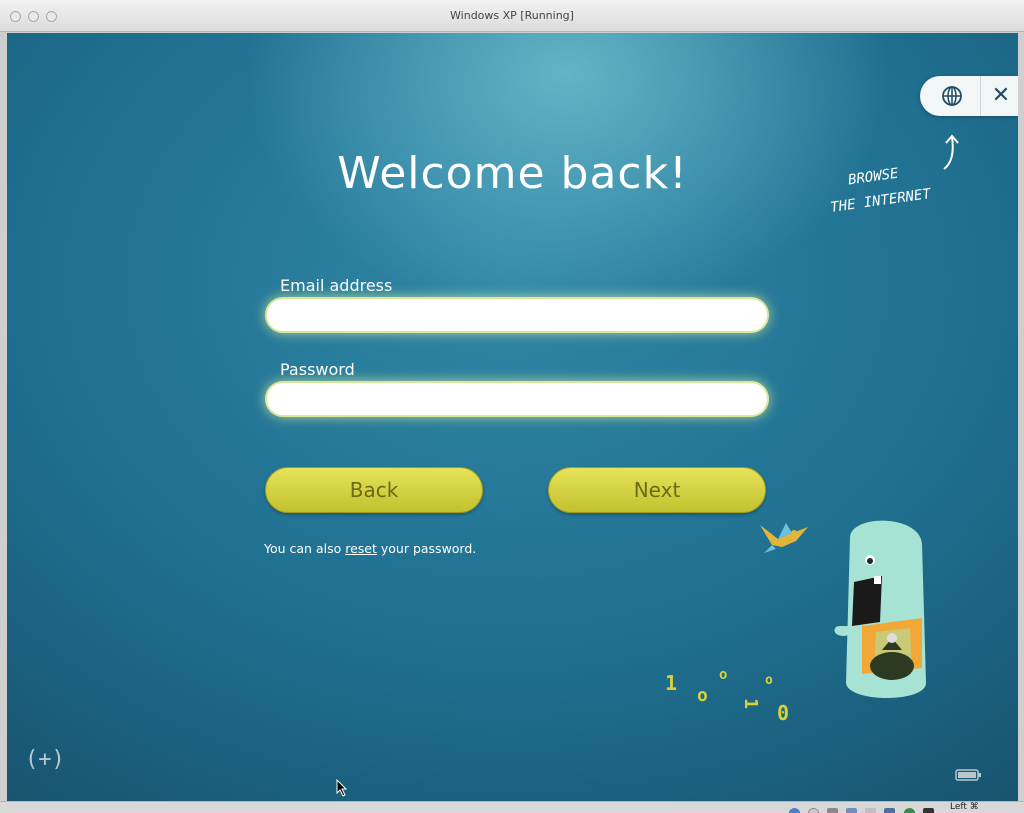  What do you see at coordinates (657, 490) in the screenshot?
I see `next-button: Next` at bounding box center [657, 490].